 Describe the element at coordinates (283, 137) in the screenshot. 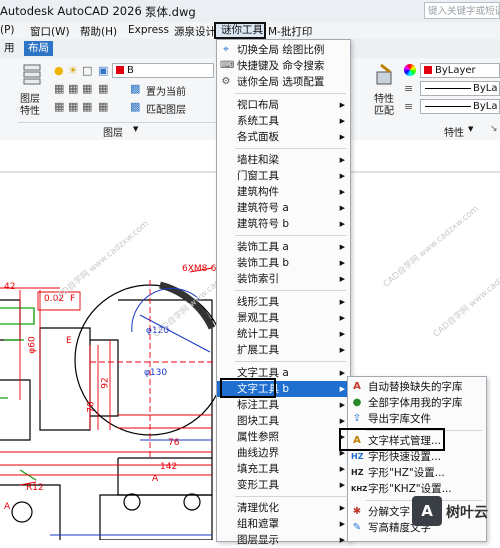

I see `menu-item-panels: 各式面板 ▶` at that location.